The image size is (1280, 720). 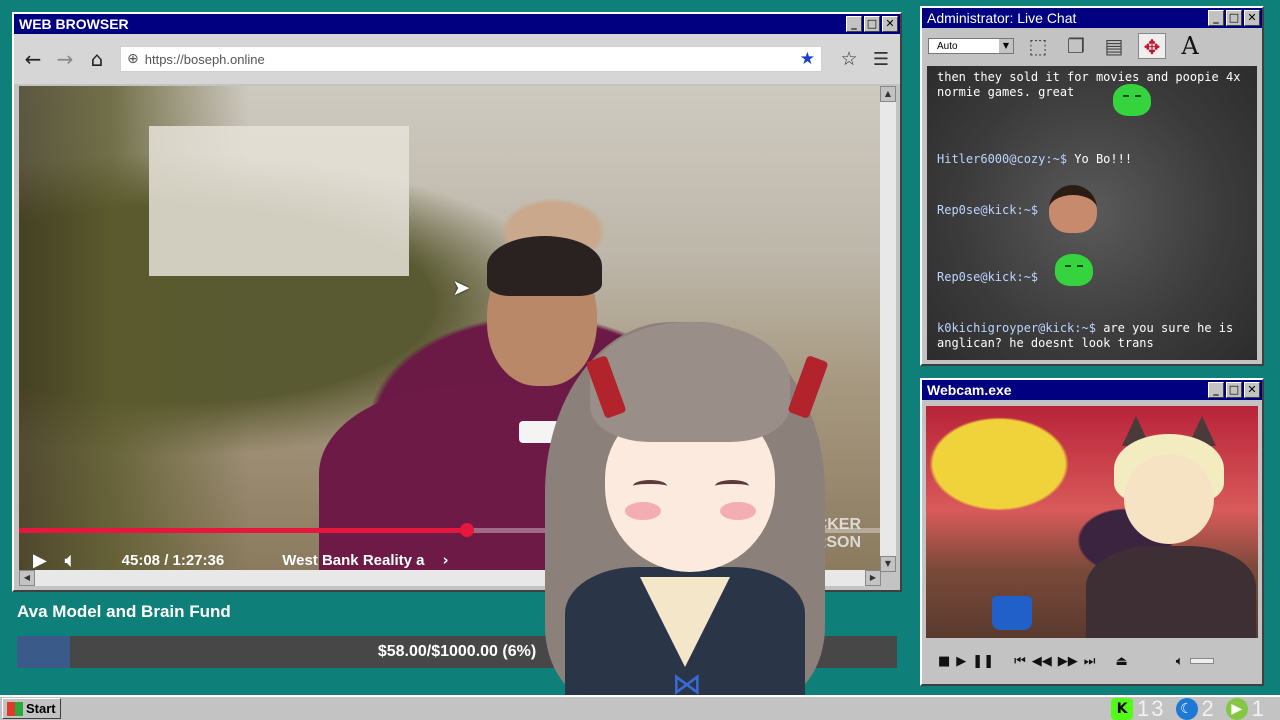 What do you see at coordinates (1236, 708) in the screenshot?
I see `rumble-icon: ▶` at bounding box center [1236, 708].